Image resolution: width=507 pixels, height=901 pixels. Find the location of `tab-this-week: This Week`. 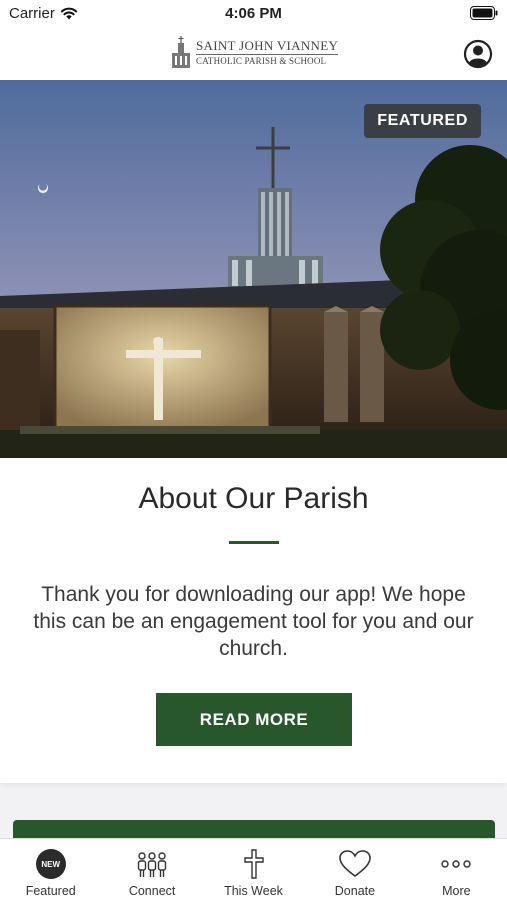

tab-this-week: This Week is located at coordinates (253, 870).